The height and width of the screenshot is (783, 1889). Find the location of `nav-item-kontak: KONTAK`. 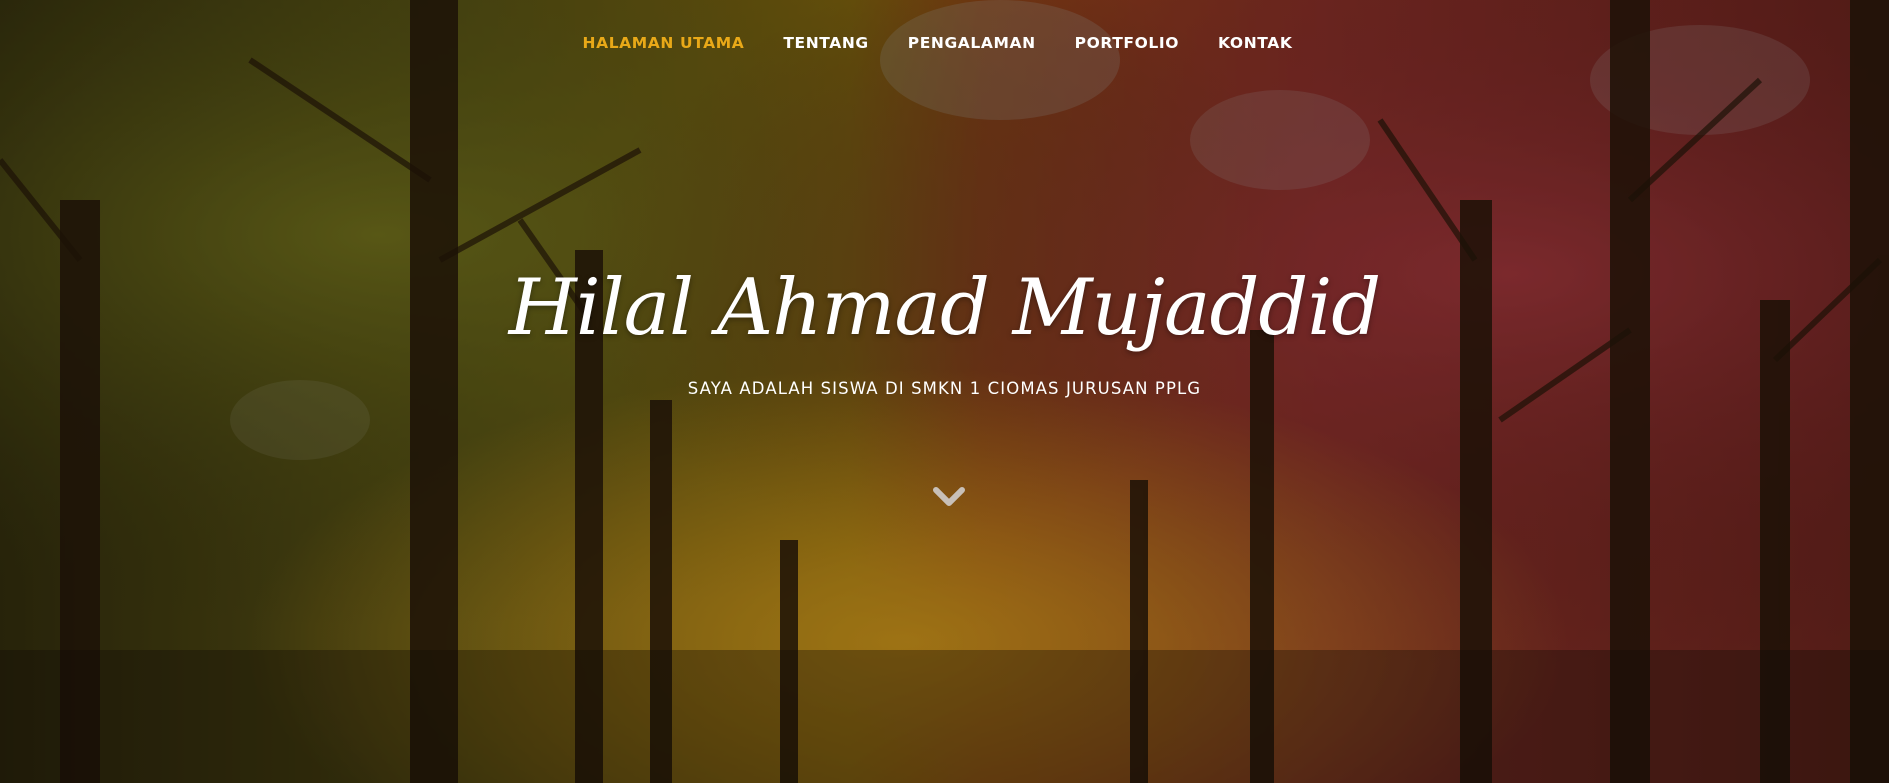

nav-item-kontak: KONTAK is located at coordinates (1255, 43).